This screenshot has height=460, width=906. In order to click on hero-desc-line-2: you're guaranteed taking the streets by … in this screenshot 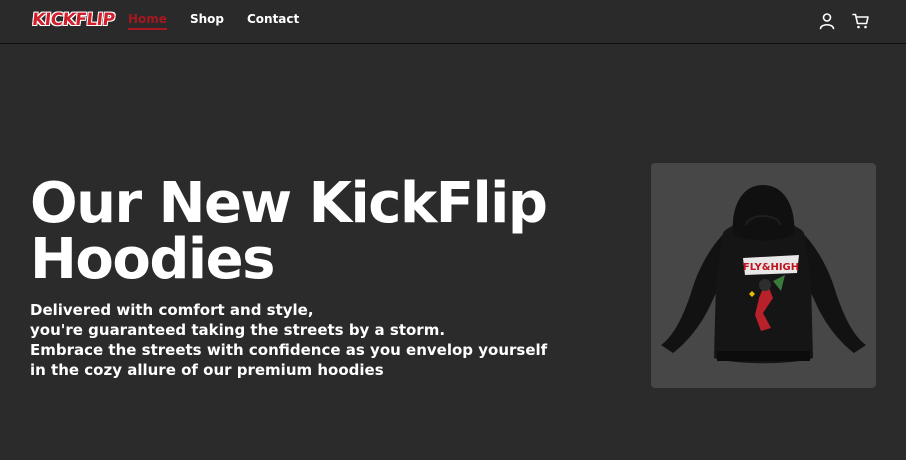, I will do `click(238, 330)`.